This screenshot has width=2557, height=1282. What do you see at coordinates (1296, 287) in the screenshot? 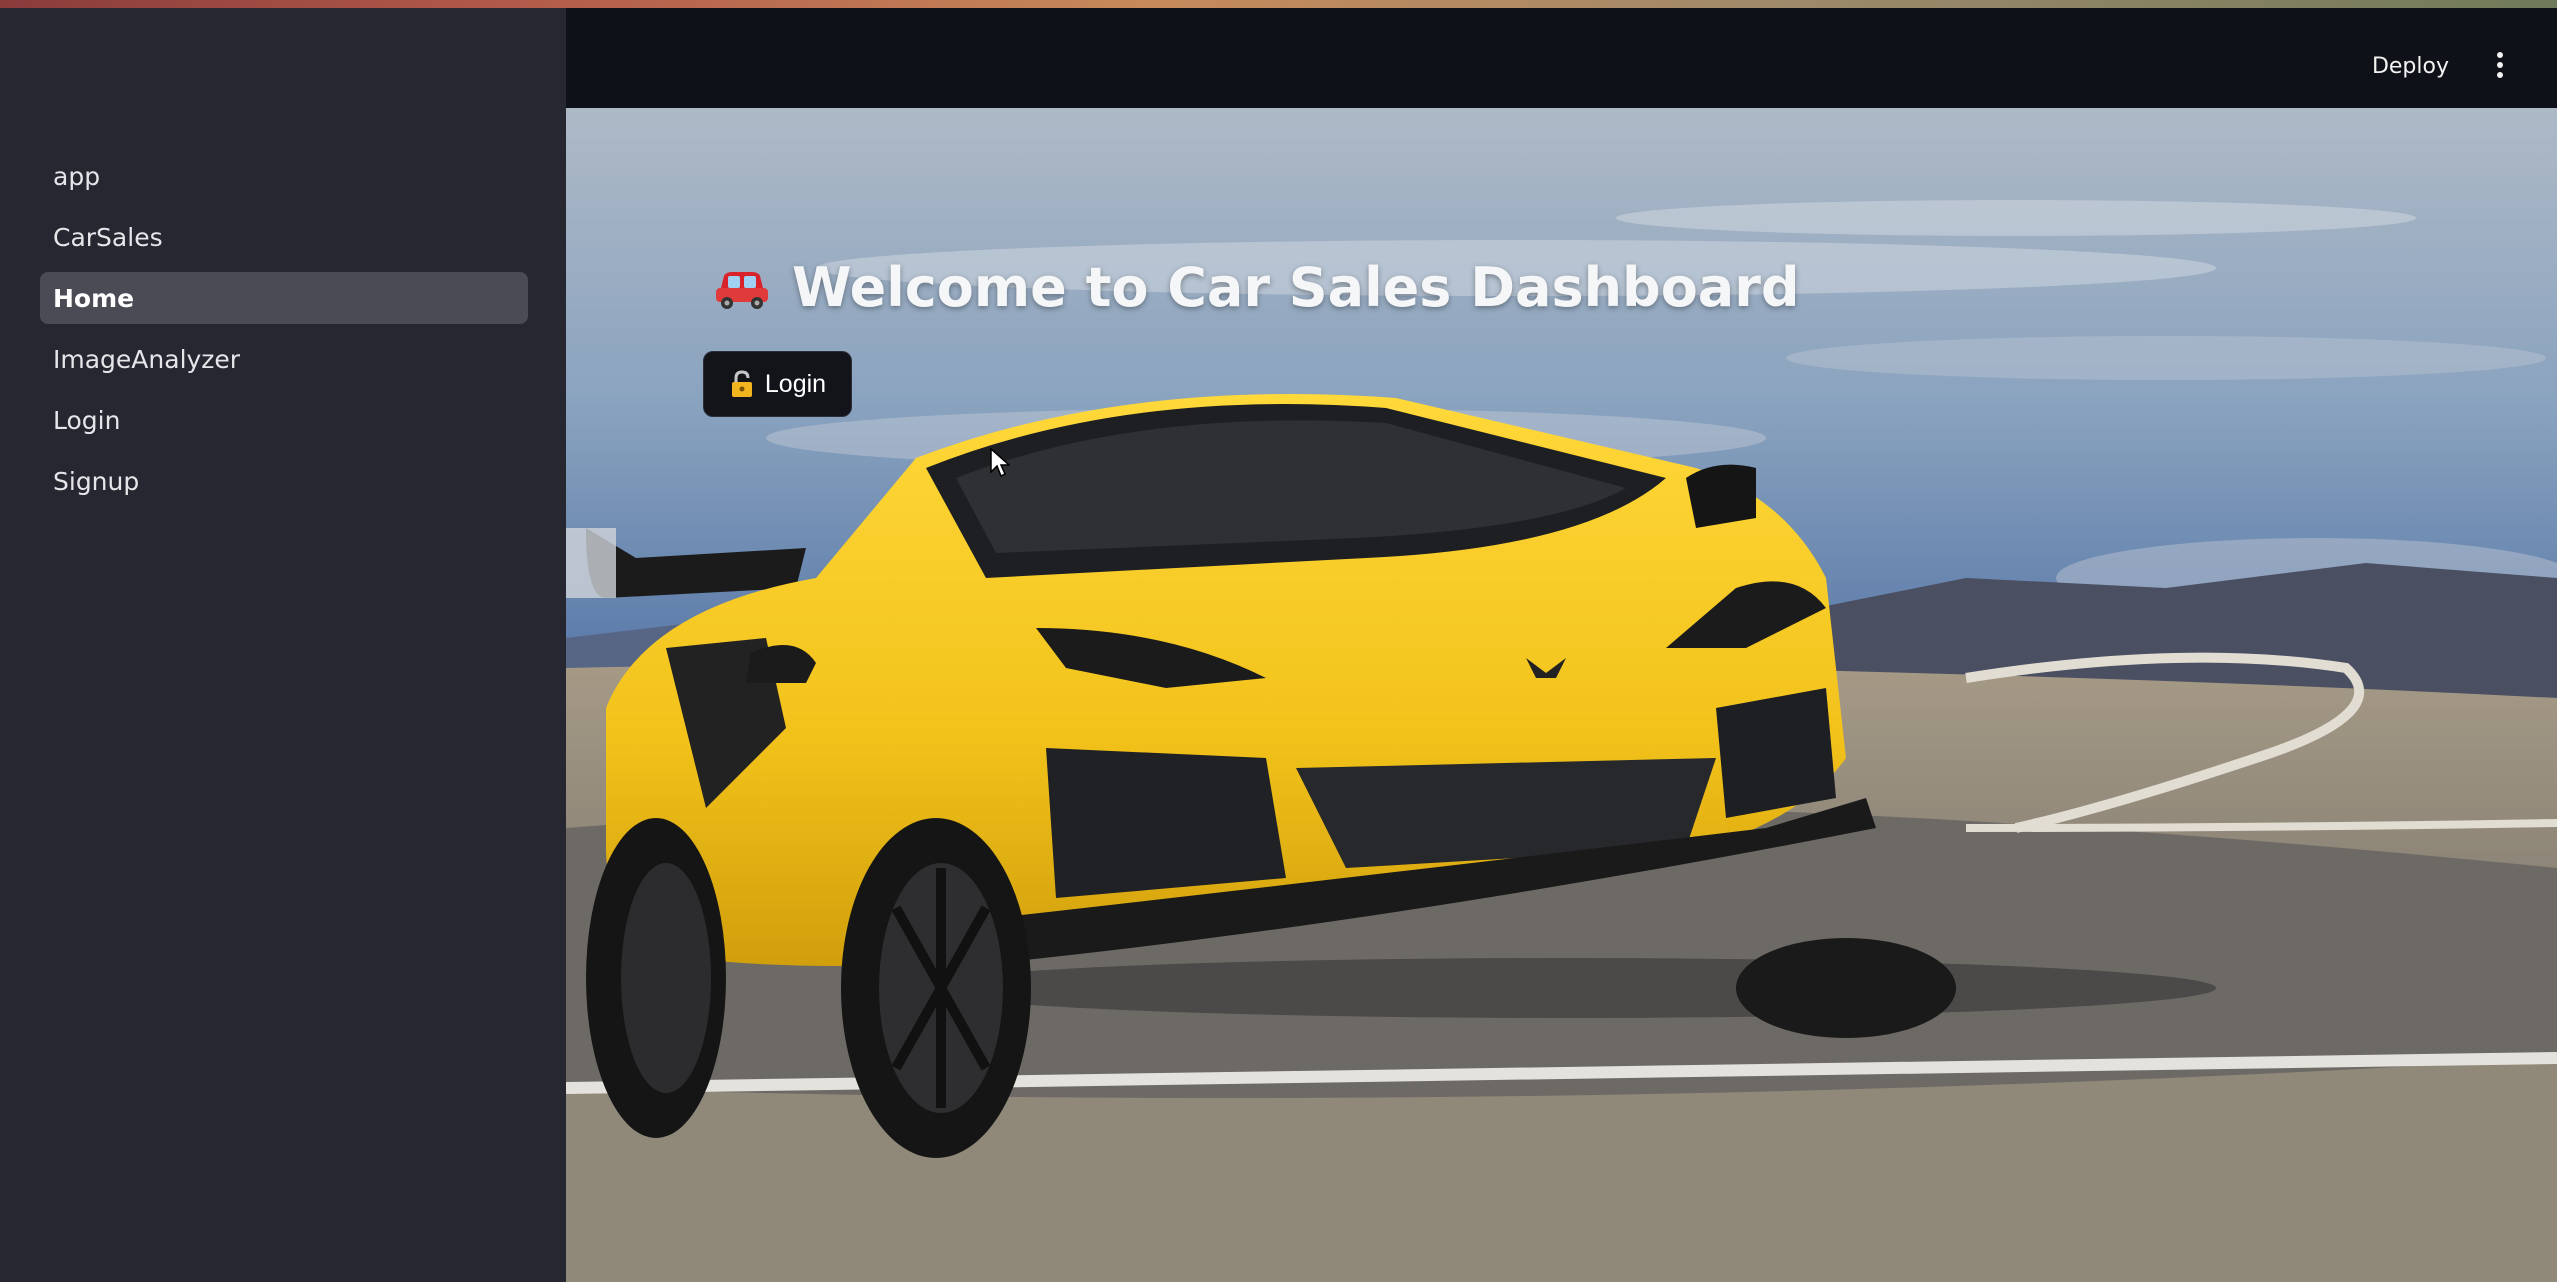
I see `page-title: Welcome to Car Sales Dashboard` at bounding box center [1296, 287].